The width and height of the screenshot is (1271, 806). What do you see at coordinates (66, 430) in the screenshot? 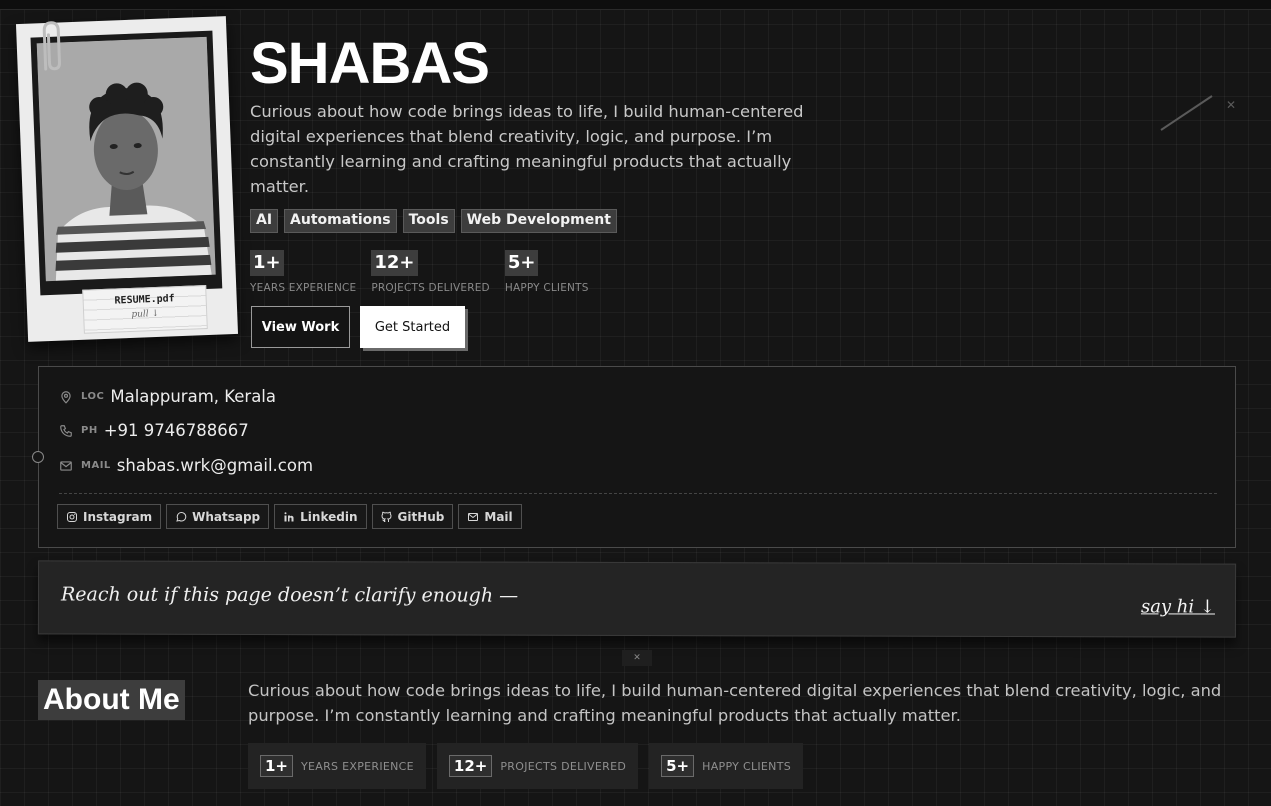
I see `phone-icon` at bounding box center [66, 430].